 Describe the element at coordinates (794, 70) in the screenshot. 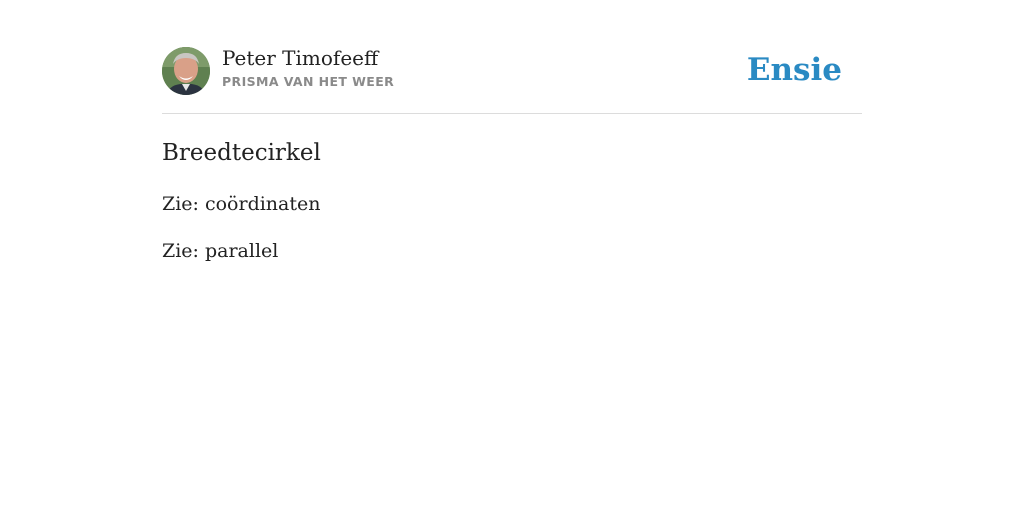

I see `ensie-logo: Ensie` at that location.